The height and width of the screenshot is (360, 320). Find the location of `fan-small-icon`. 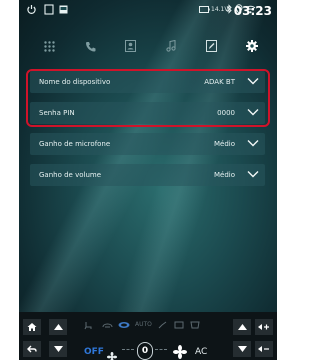

fan-small-icon is located at coordinates (112, 353).